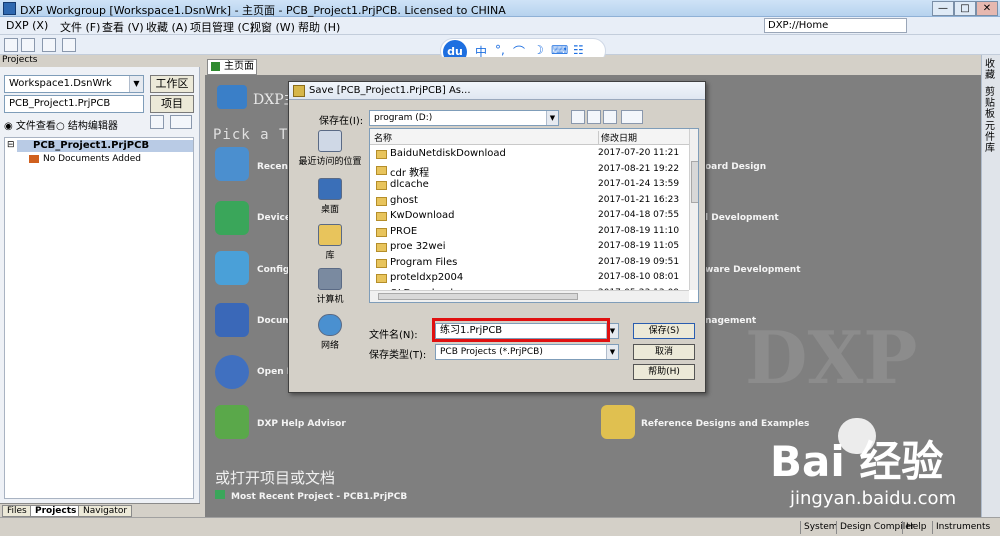 Image resolution: width=1000 pixels, height=536 pixels. I want to click on projects-panel-header: Projects, so click(100, 61).